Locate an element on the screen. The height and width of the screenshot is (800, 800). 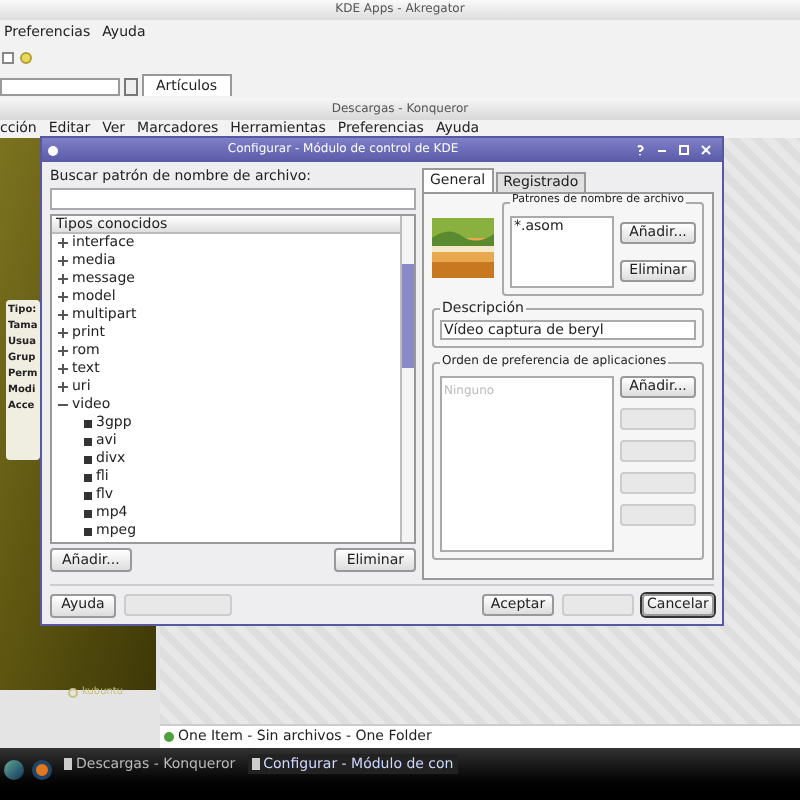
app-icon is located at coordinates (42, 770).